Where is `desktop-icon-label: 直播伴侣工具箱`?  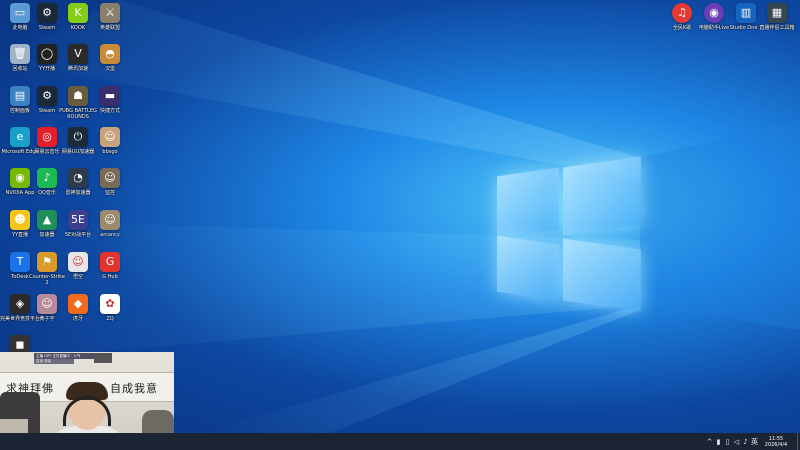 desktop-icon-label: 直播伴侣工具箱 is located at coordinates (777, 28).